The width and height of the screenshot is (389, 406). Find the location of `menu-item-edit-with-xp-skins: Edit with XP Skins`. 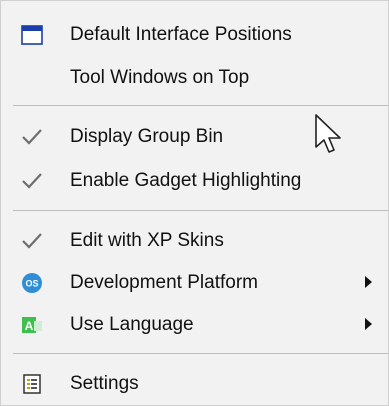

menu-item-edit-with-xp-skins: Edit with XP Skins is located at coordinates (194, 241).